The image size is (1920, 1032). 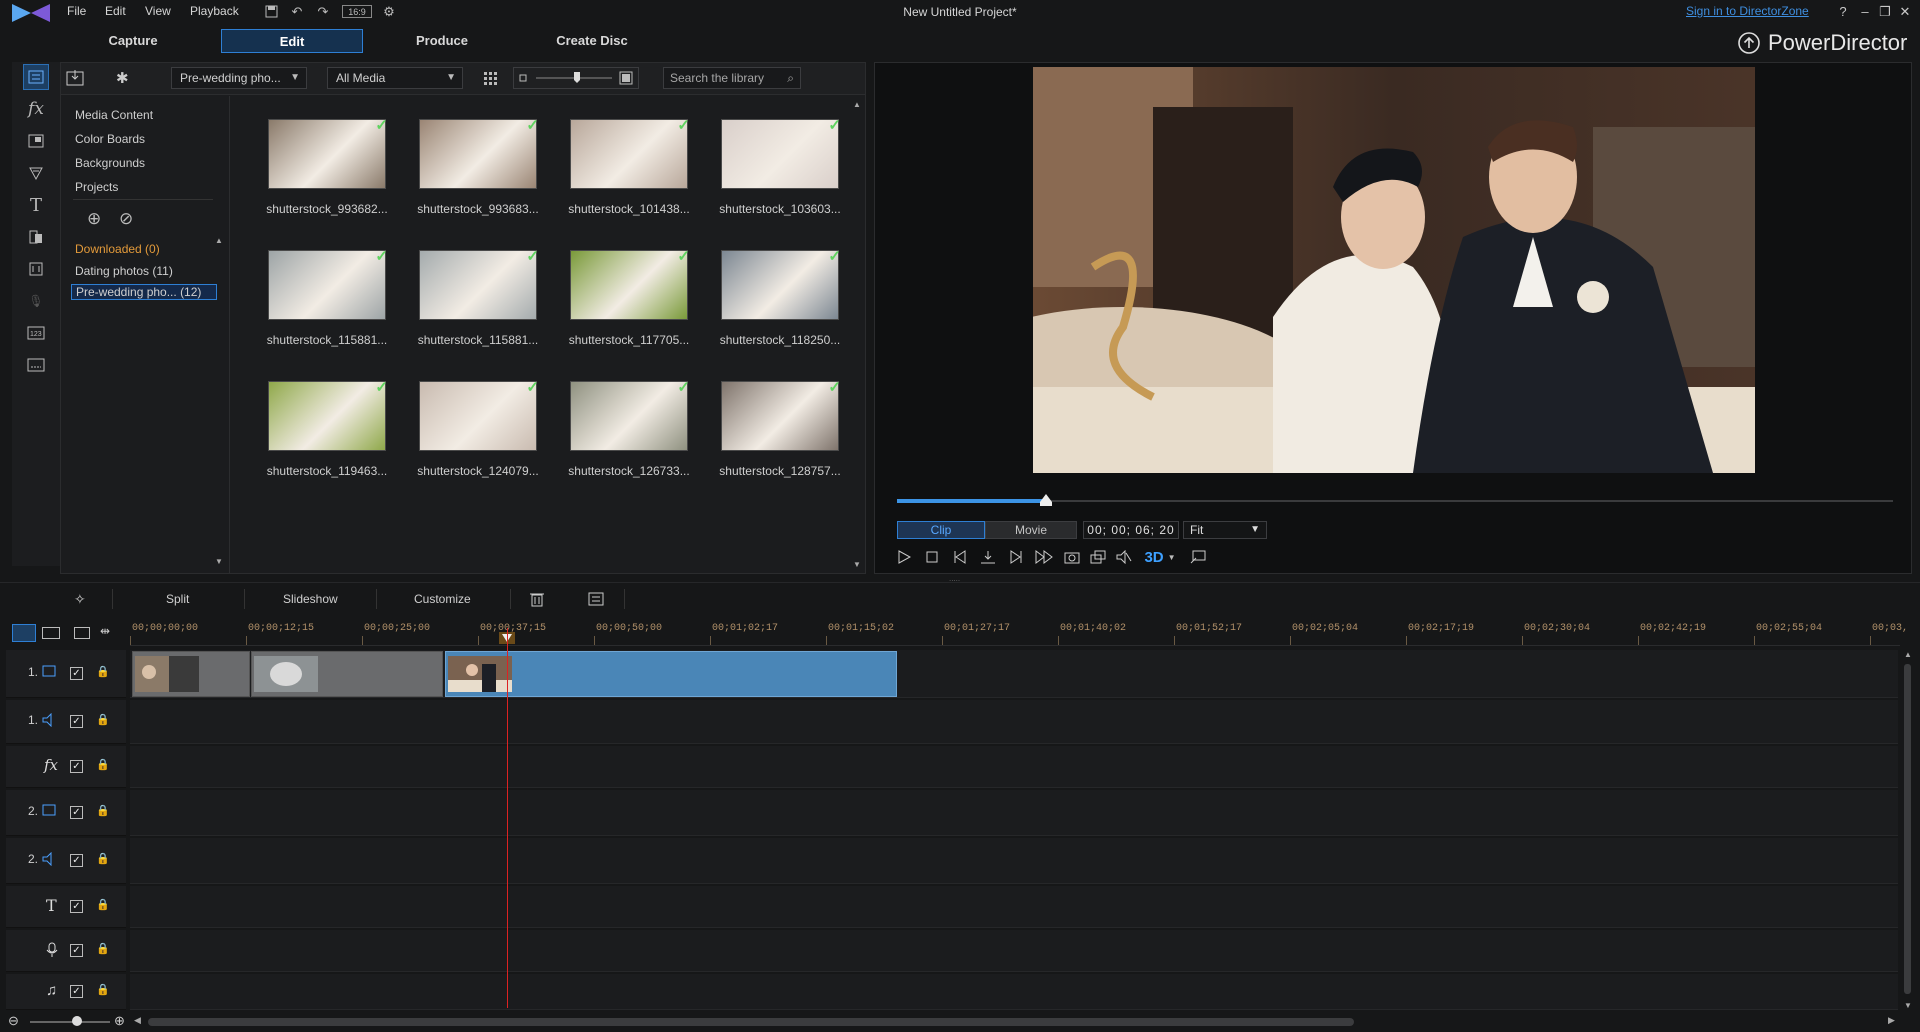 What do you see at coordinates (491, 79) in the screenshot?
I see `grid-view-icon` at bounding box center [491, 79].